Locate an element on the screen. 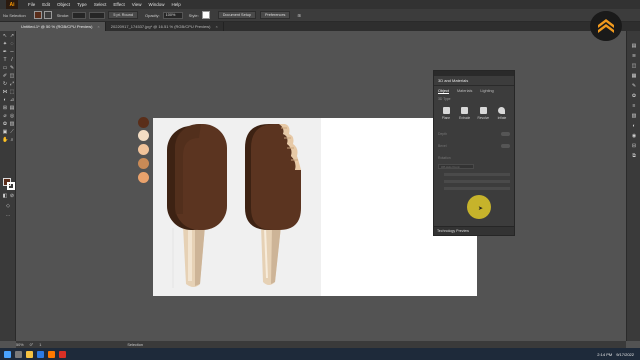  color-sample-orange is located at coordinates (143, 177).